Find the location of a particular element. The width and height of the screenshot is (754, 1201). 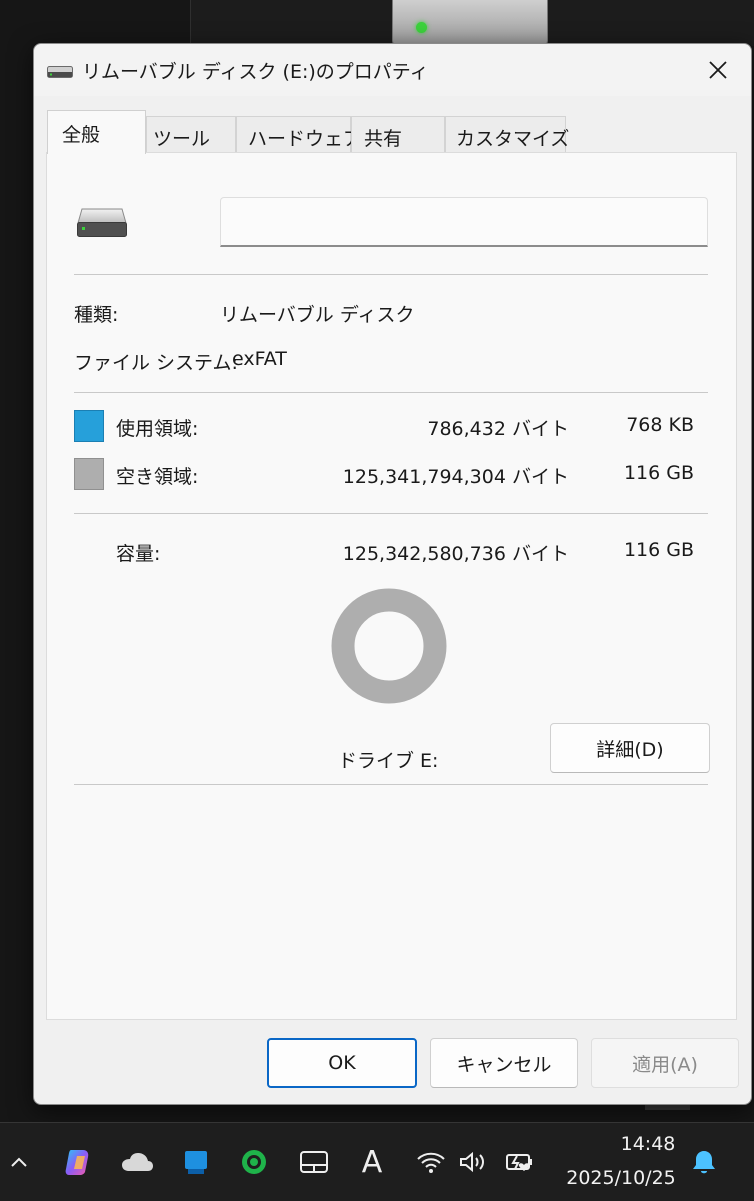

app-green-circle-icon is located at coordinates (254, 1162).